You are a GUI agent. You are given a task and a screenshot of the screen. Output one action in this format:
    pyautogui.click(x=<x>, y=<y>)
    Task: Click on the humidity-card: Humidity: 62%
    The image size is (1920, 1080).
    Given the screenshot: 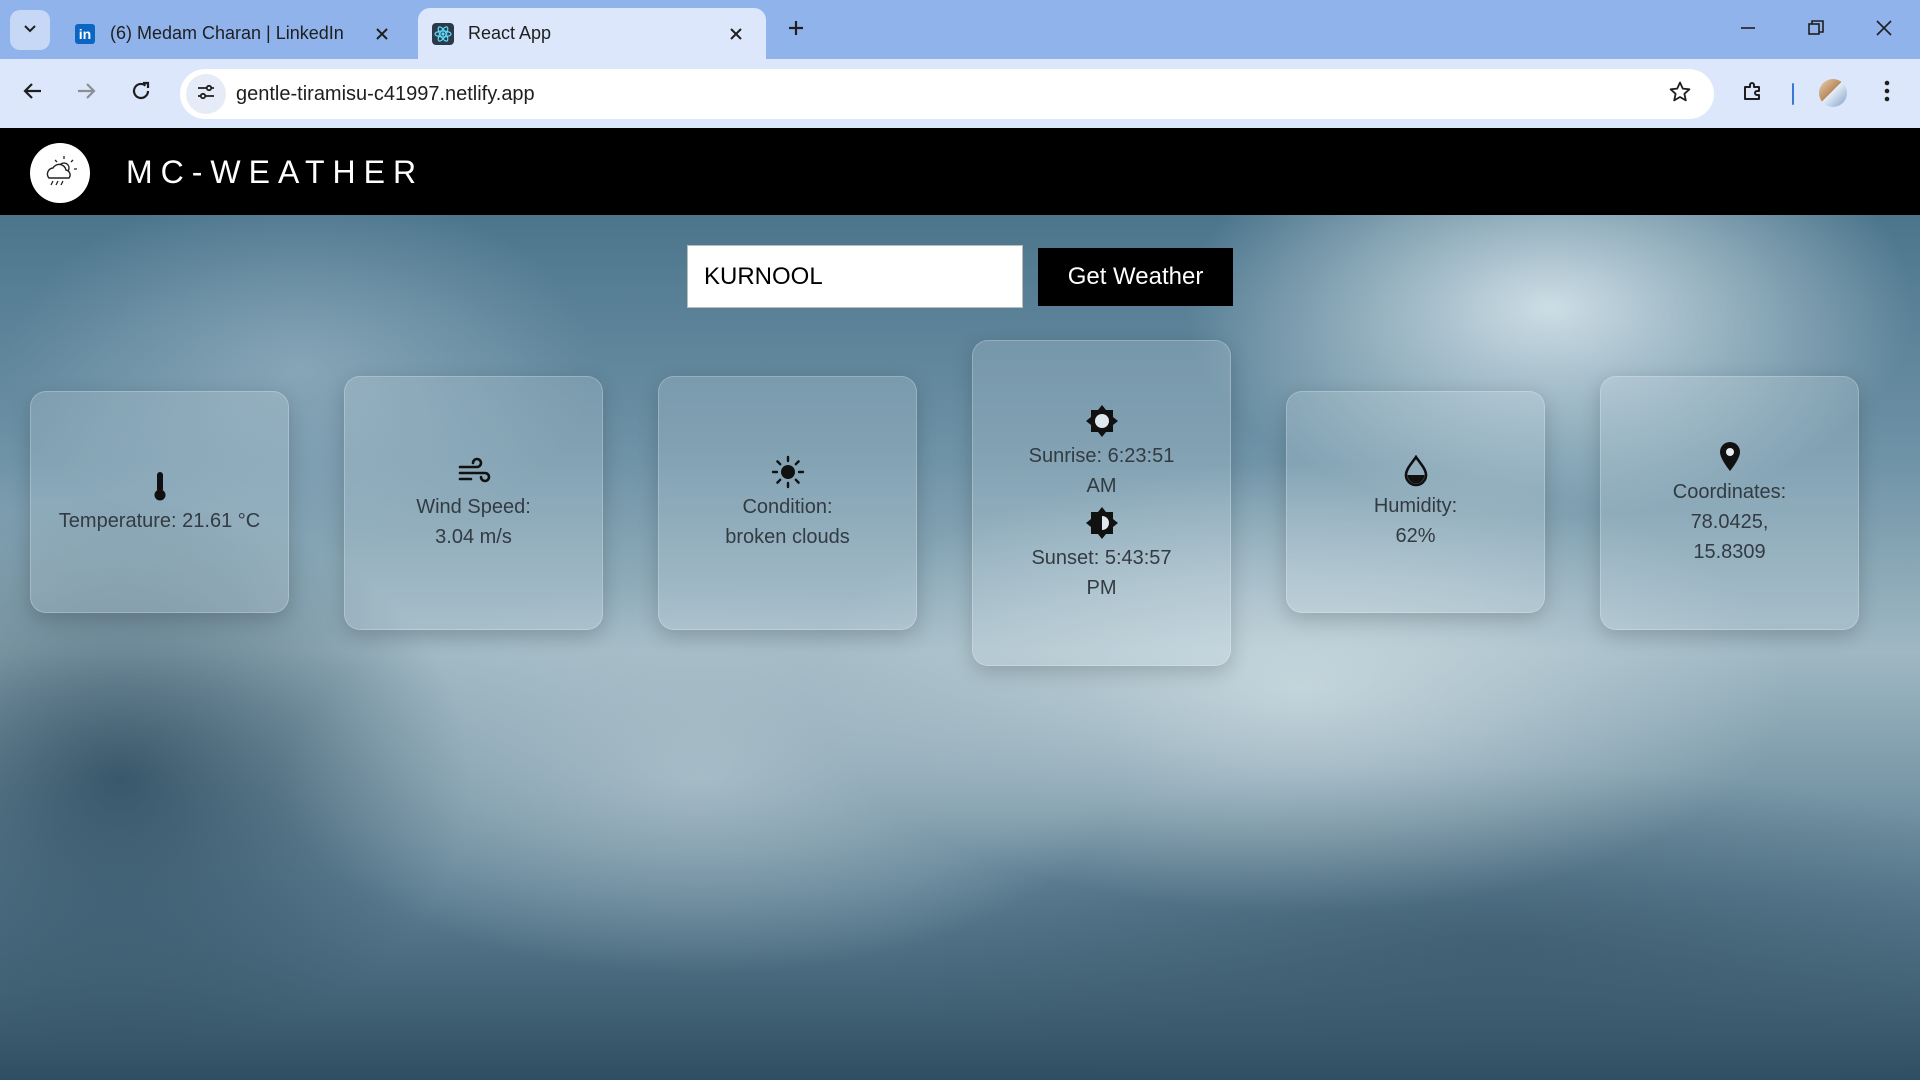 What is the action you would take?
    pyautogui.click(x=1415, y=502)
    